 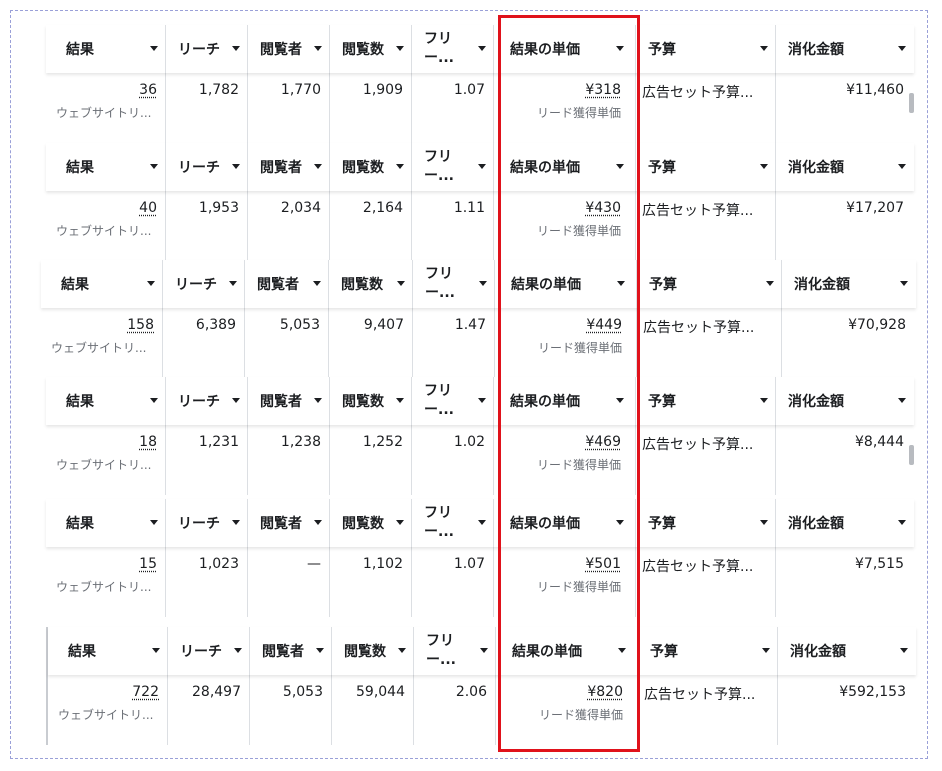 I want to click on cost_per_result-value: ¥469, so click(x=603, y=442).